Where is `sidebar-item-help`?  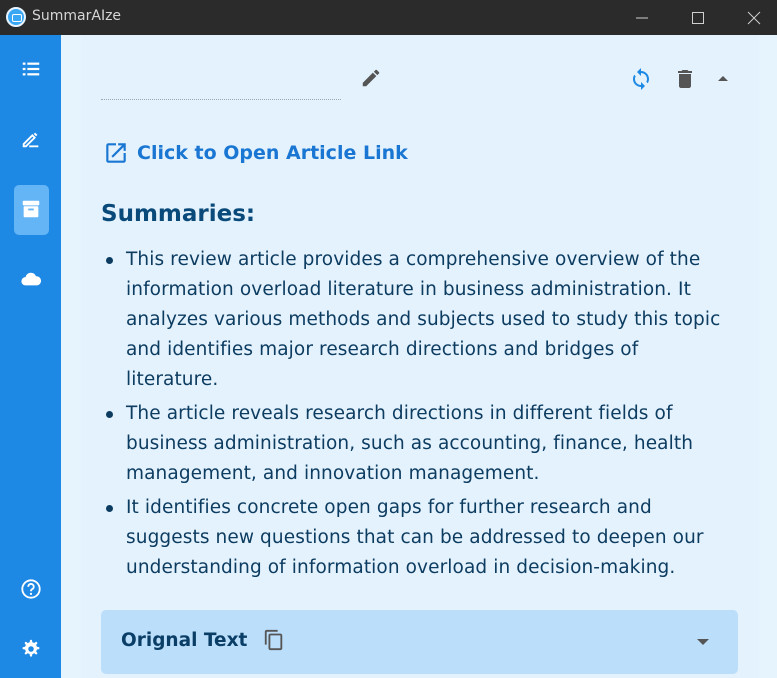
sidebar-item-help is located at coordinates (31, 590).